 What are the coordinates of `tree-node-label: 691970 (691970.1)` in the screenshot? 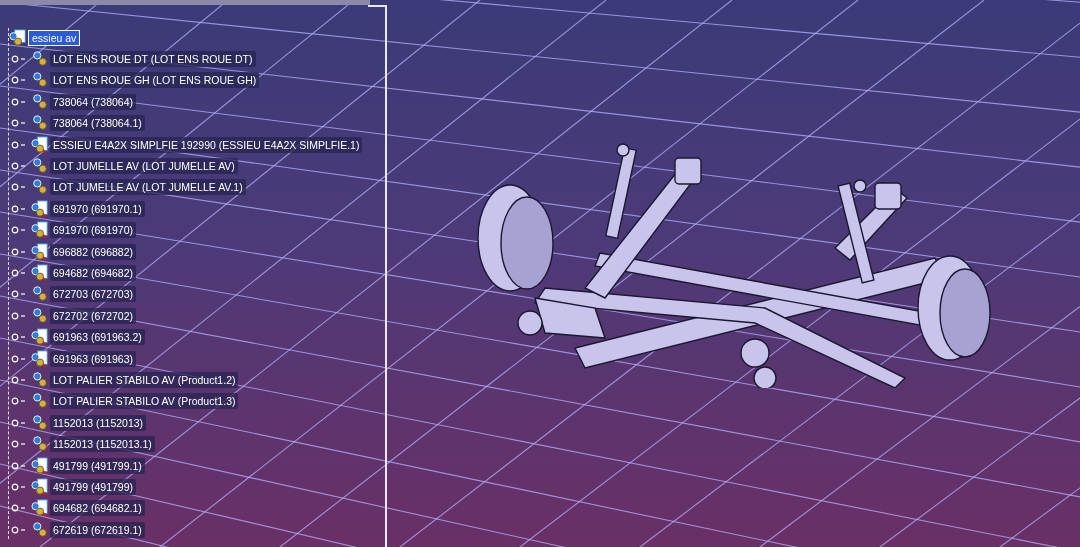 It's located at (97, 208).